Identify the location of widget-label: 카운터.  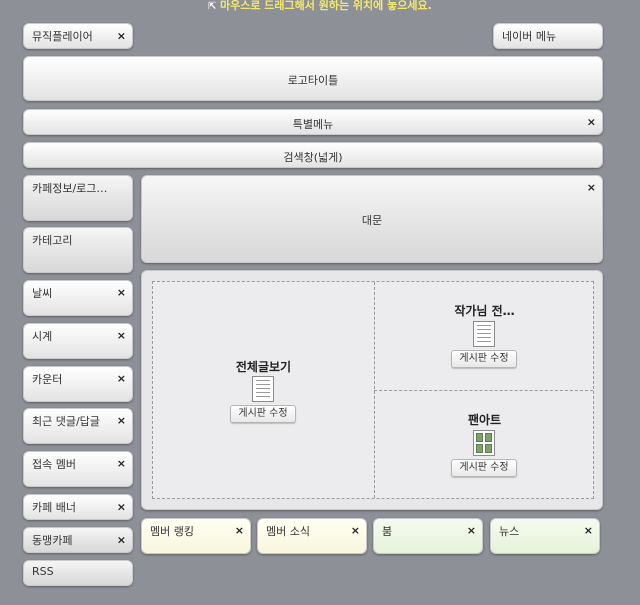
(47, 379).